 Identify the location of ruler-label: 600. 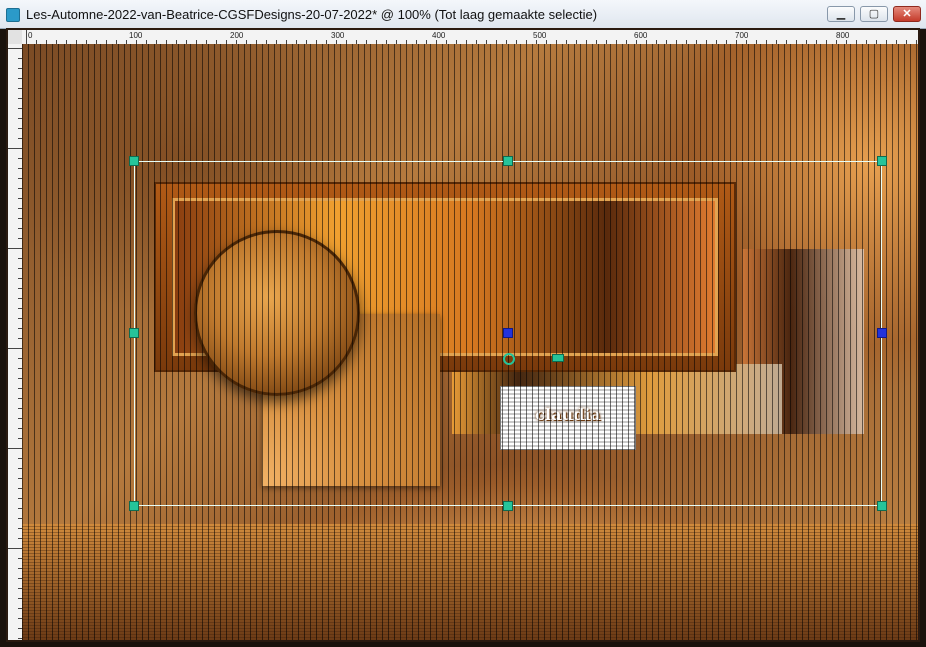
(641, 35).